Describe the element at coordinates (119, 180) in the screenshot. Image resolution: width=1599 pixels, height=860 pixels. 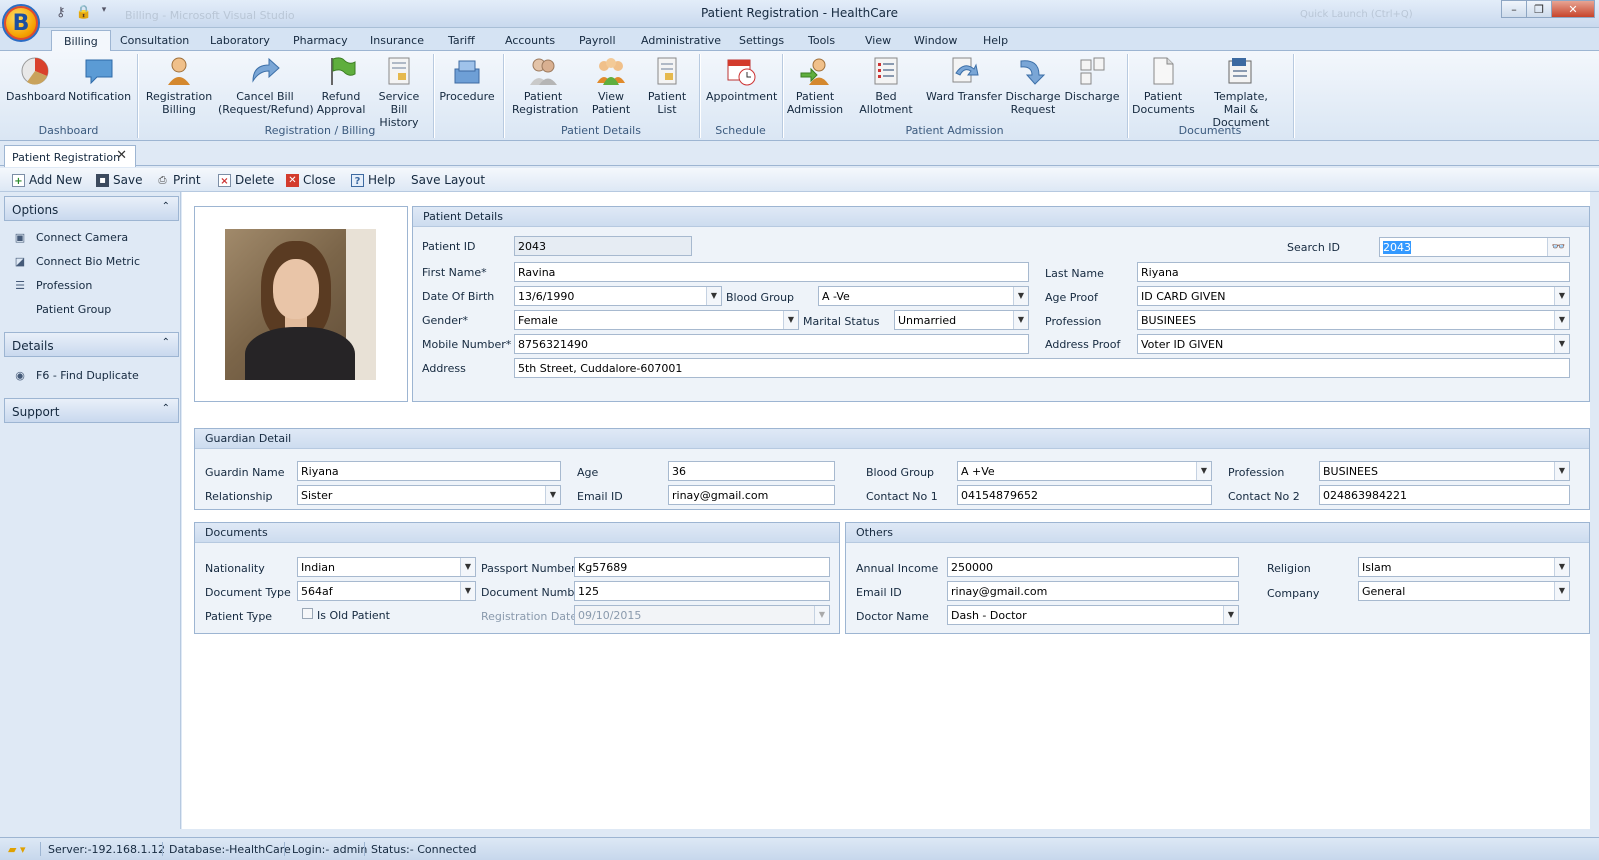
I see `save-button: ▪ Save` at that location.